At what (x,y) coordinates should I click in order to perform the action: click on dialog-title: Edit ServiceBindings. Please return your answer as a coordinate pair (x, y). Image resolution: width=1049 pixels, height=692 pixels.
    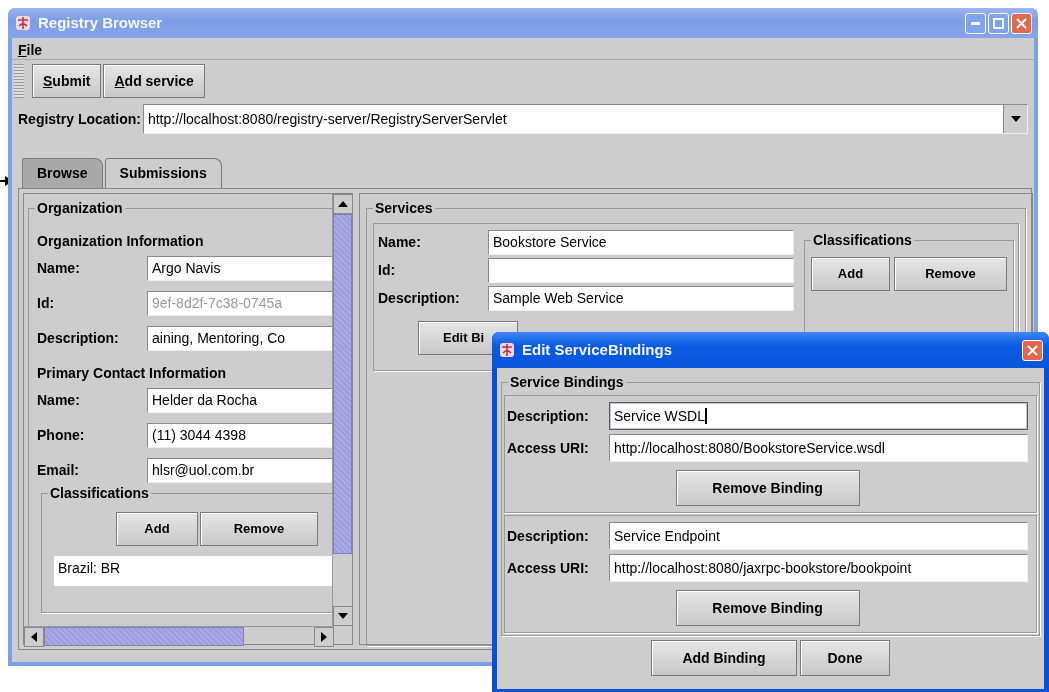
    Looking at the image, I should click on (597, 349).